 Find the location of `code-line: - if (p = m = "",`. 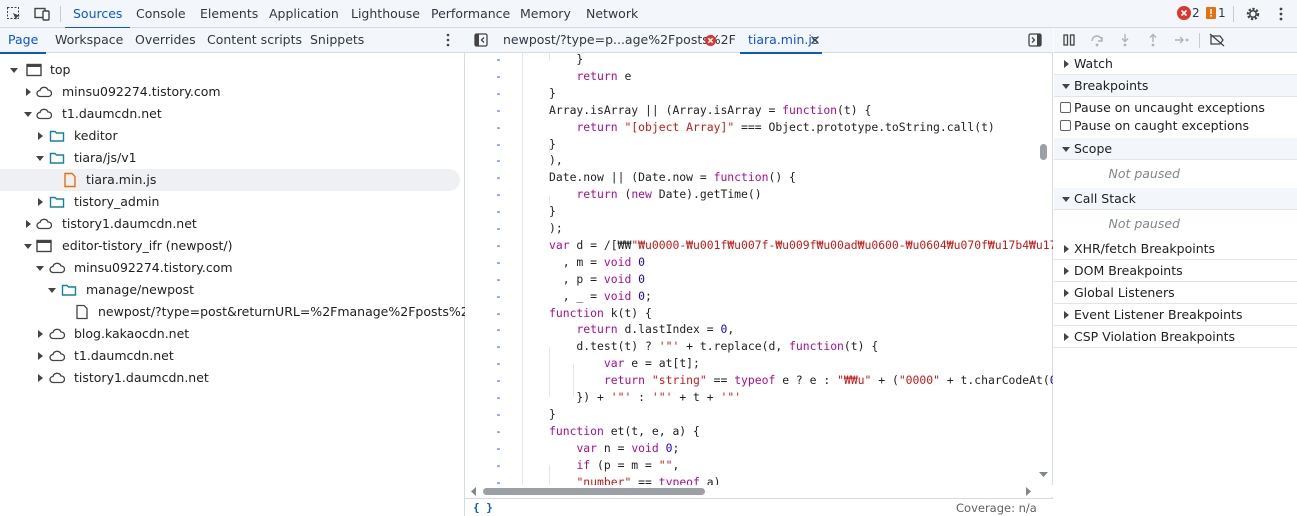

code-line: - if (p = m = "", is located at coordinates (755, 465).